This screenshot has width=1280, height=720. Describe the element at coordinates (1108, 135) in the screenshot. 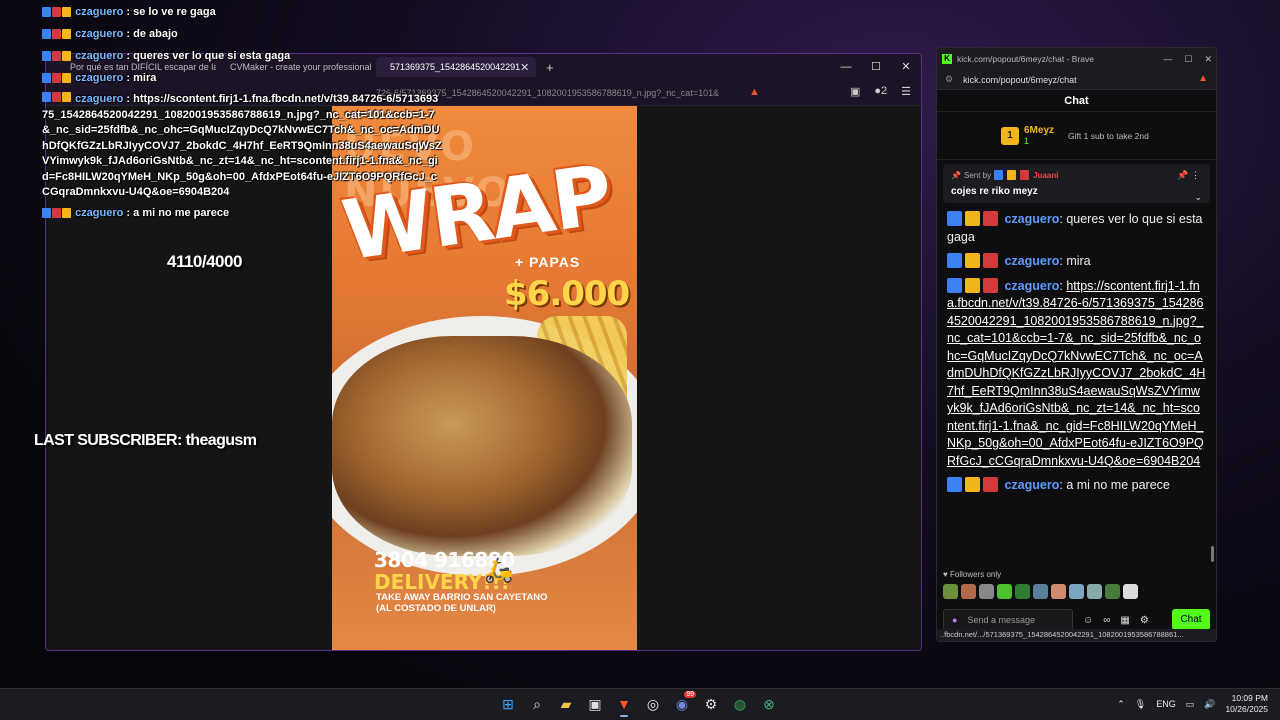

I see `gift-cta: Gift 1 sub to take 2nd` at that location.